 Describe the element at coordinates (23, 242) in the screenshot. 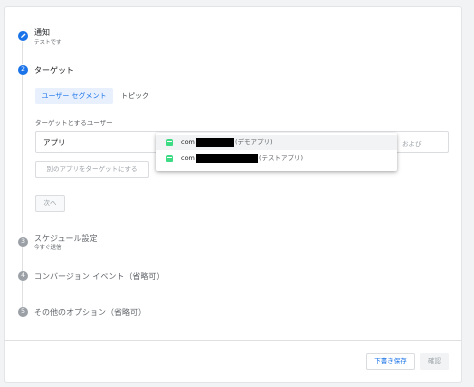

I see `step-3-number-icon: 3` at that location.